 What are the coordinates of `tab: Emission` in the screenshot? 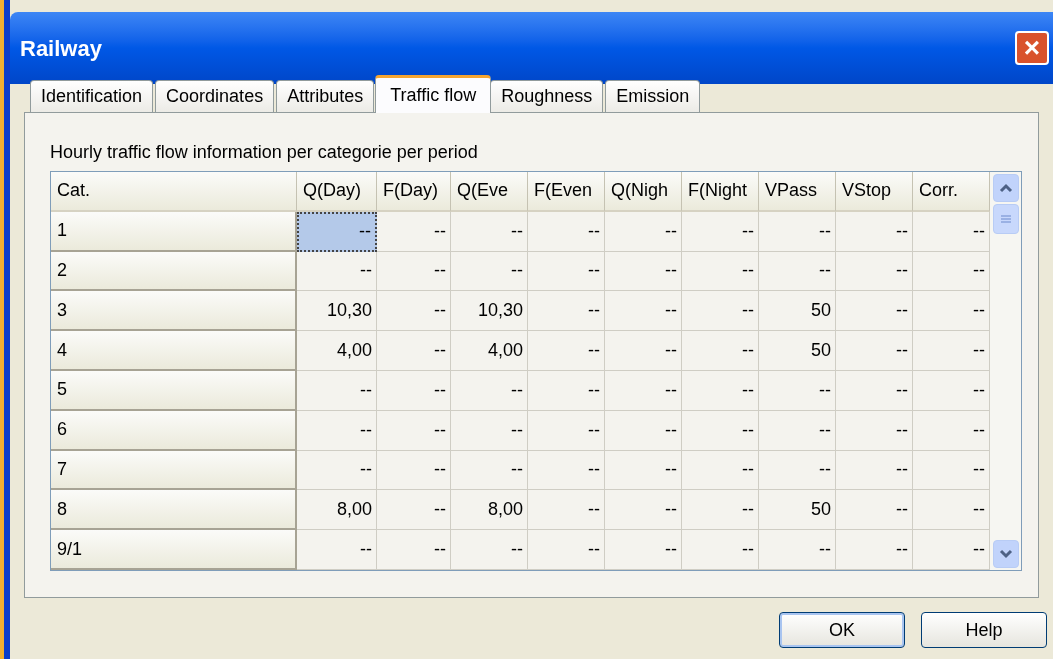 It's located at (653, 96).